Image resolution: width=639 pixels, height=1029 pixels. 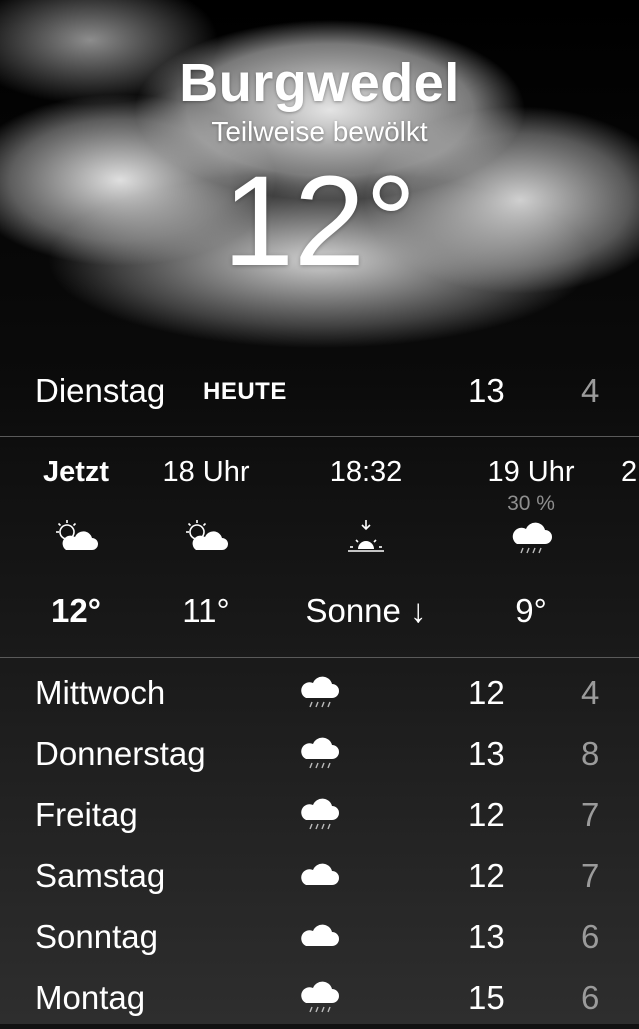 I want to click on day-name: Montag, so click(x=90, y=997).